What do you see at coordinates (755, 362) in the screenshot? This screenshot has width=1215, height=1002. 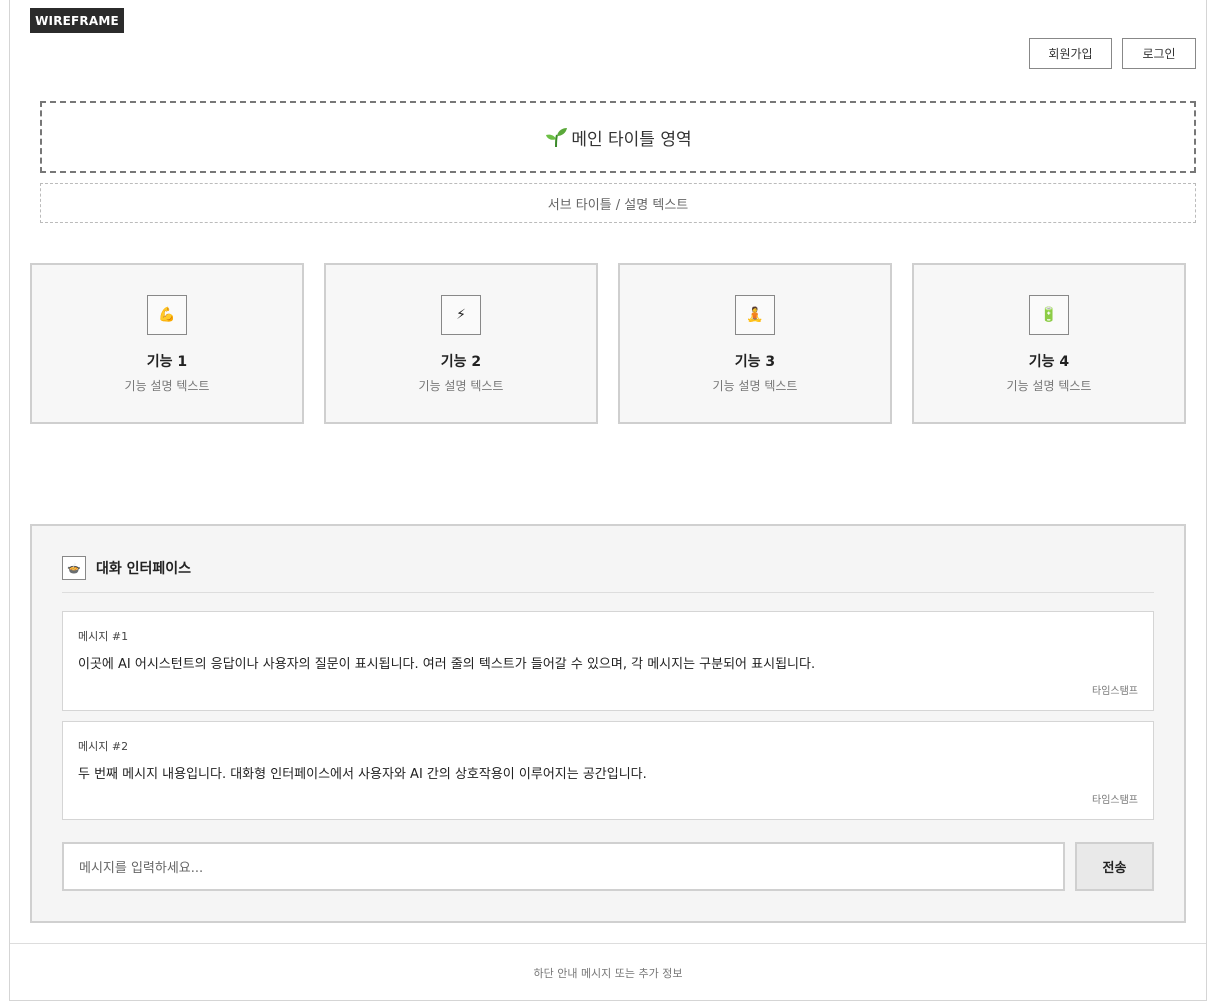 I see `feature-title: 기능 3` at bounding box center [755, 362].